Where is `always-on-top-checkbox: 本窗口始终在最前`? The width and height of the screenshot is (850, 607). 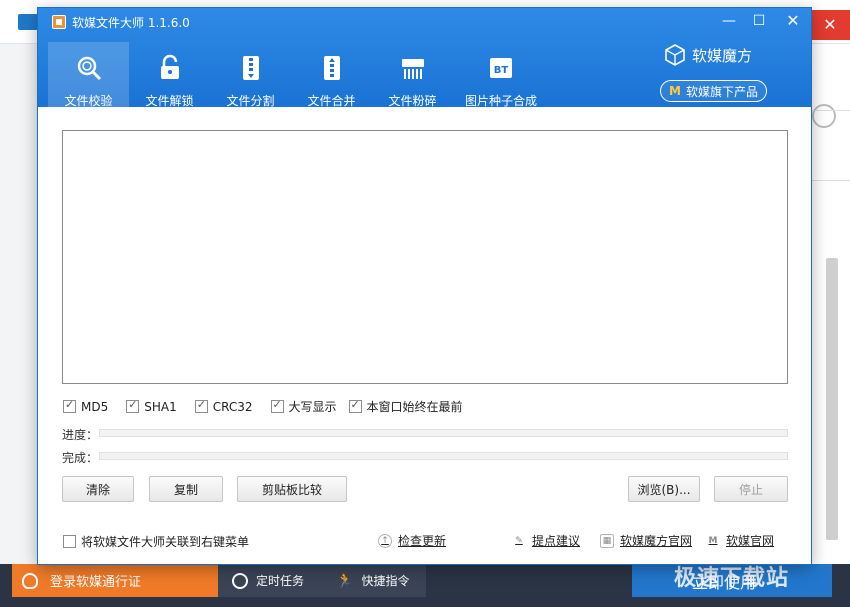 always-on-top-checkbox: 本窗口始终在最前 is located at coordinates (405, 406).